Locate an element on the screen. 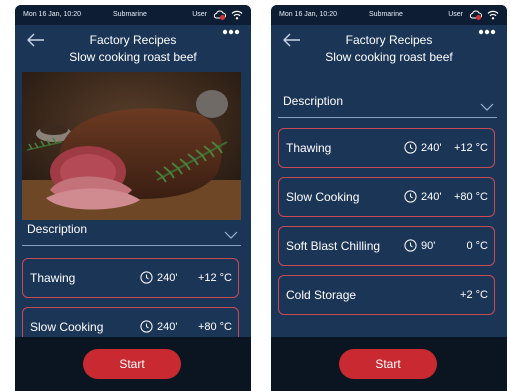 This screenshot has width=510, height=391. step-name: Soft Blast Chilling is located at coordinates (333, 246).